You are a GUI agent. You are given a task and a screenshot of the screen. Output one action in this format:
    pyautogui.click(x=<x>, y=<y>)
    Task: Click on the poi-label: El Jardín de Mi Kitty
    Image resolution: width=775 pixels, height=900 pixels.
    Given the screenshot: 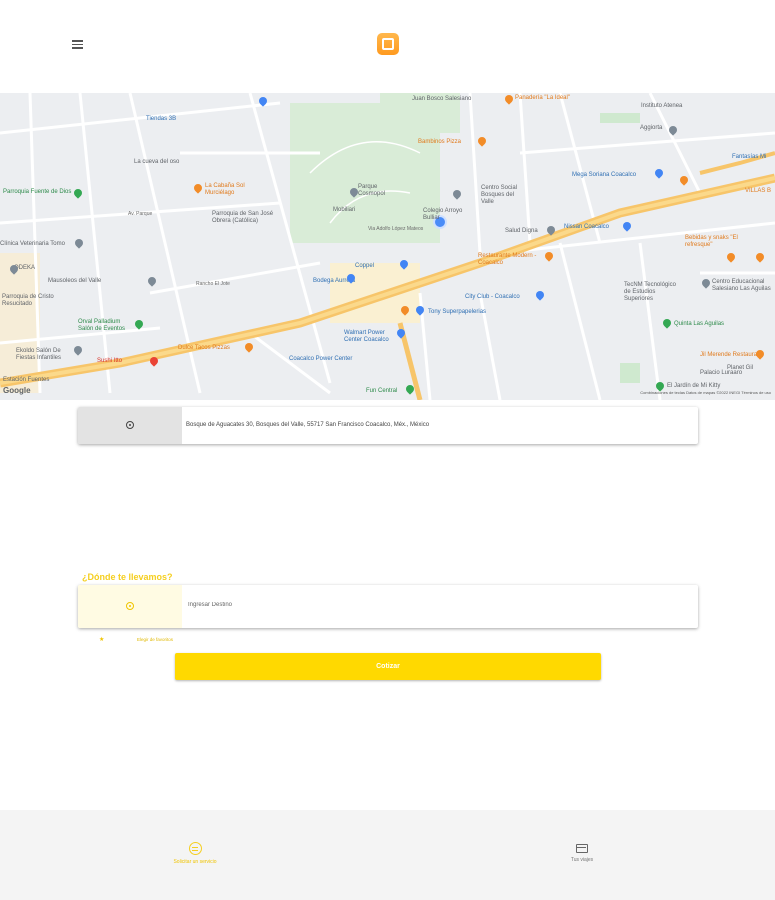 What is the action you would take?
    pyautogui.click(x=693, y=386)
    